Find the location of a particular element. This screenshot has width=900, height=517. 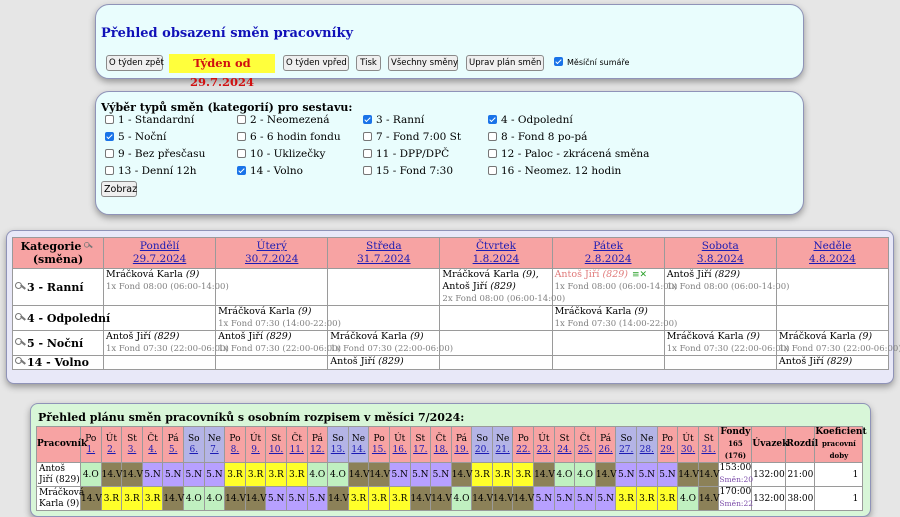

day-number-link: 1. is located at coordinates (91, 450).